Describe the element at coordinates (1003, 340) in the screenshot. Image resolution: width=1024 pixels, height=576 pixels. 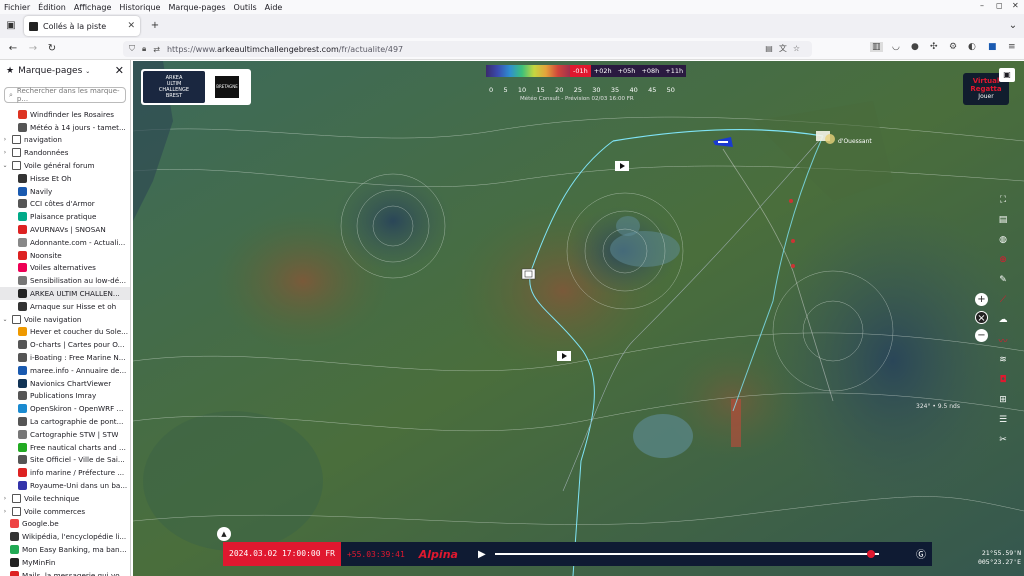
I see `wind-route-icon: 〰` at that location.